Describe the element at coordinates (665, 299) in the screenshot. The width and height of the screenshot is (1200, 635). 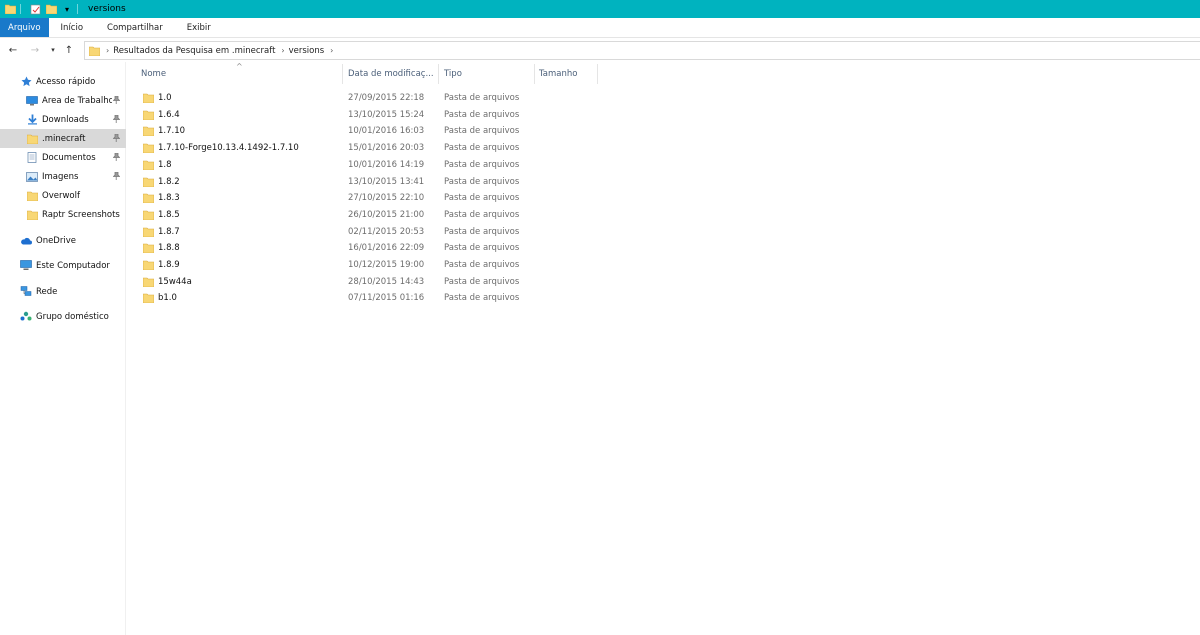
I see `file-row: b1.0 07/11/2015 01:16 Pasta de arquivos` at that location.